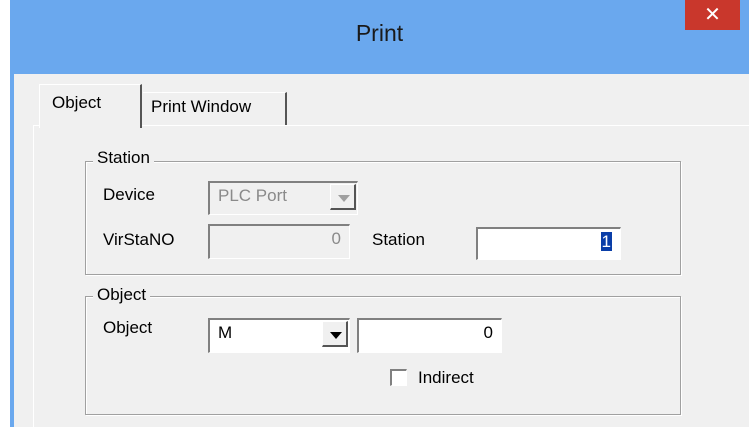 The image size is (749, 431). Describe the element at coordinates (123, 158) in the screenshot. I see `station-group-title: Station` at that location.